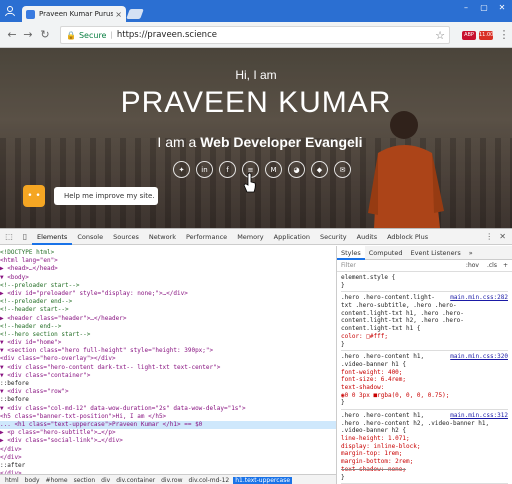 The image size is (512, 484). Describe the element at coordinates (386, 253) in the screenshot. I see `tab-computed: Computed` at that location.